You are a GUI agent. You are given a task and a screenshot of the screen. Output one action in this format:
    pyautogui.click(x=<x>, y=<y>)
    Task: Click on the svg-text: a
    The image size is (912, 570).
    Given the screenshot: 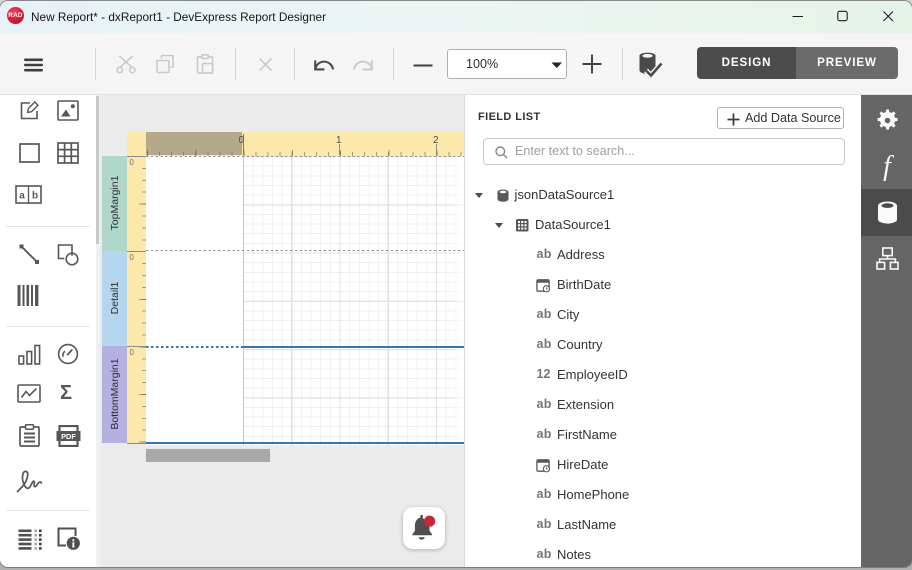 What is the action you would take?
    pyautogui.click(x=22, y=196)
    